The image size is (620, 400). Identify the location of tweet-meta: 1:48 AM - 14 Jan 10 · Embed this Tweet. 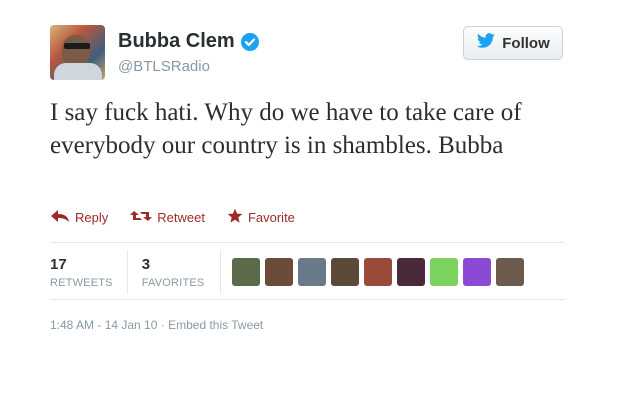
(156, 325).